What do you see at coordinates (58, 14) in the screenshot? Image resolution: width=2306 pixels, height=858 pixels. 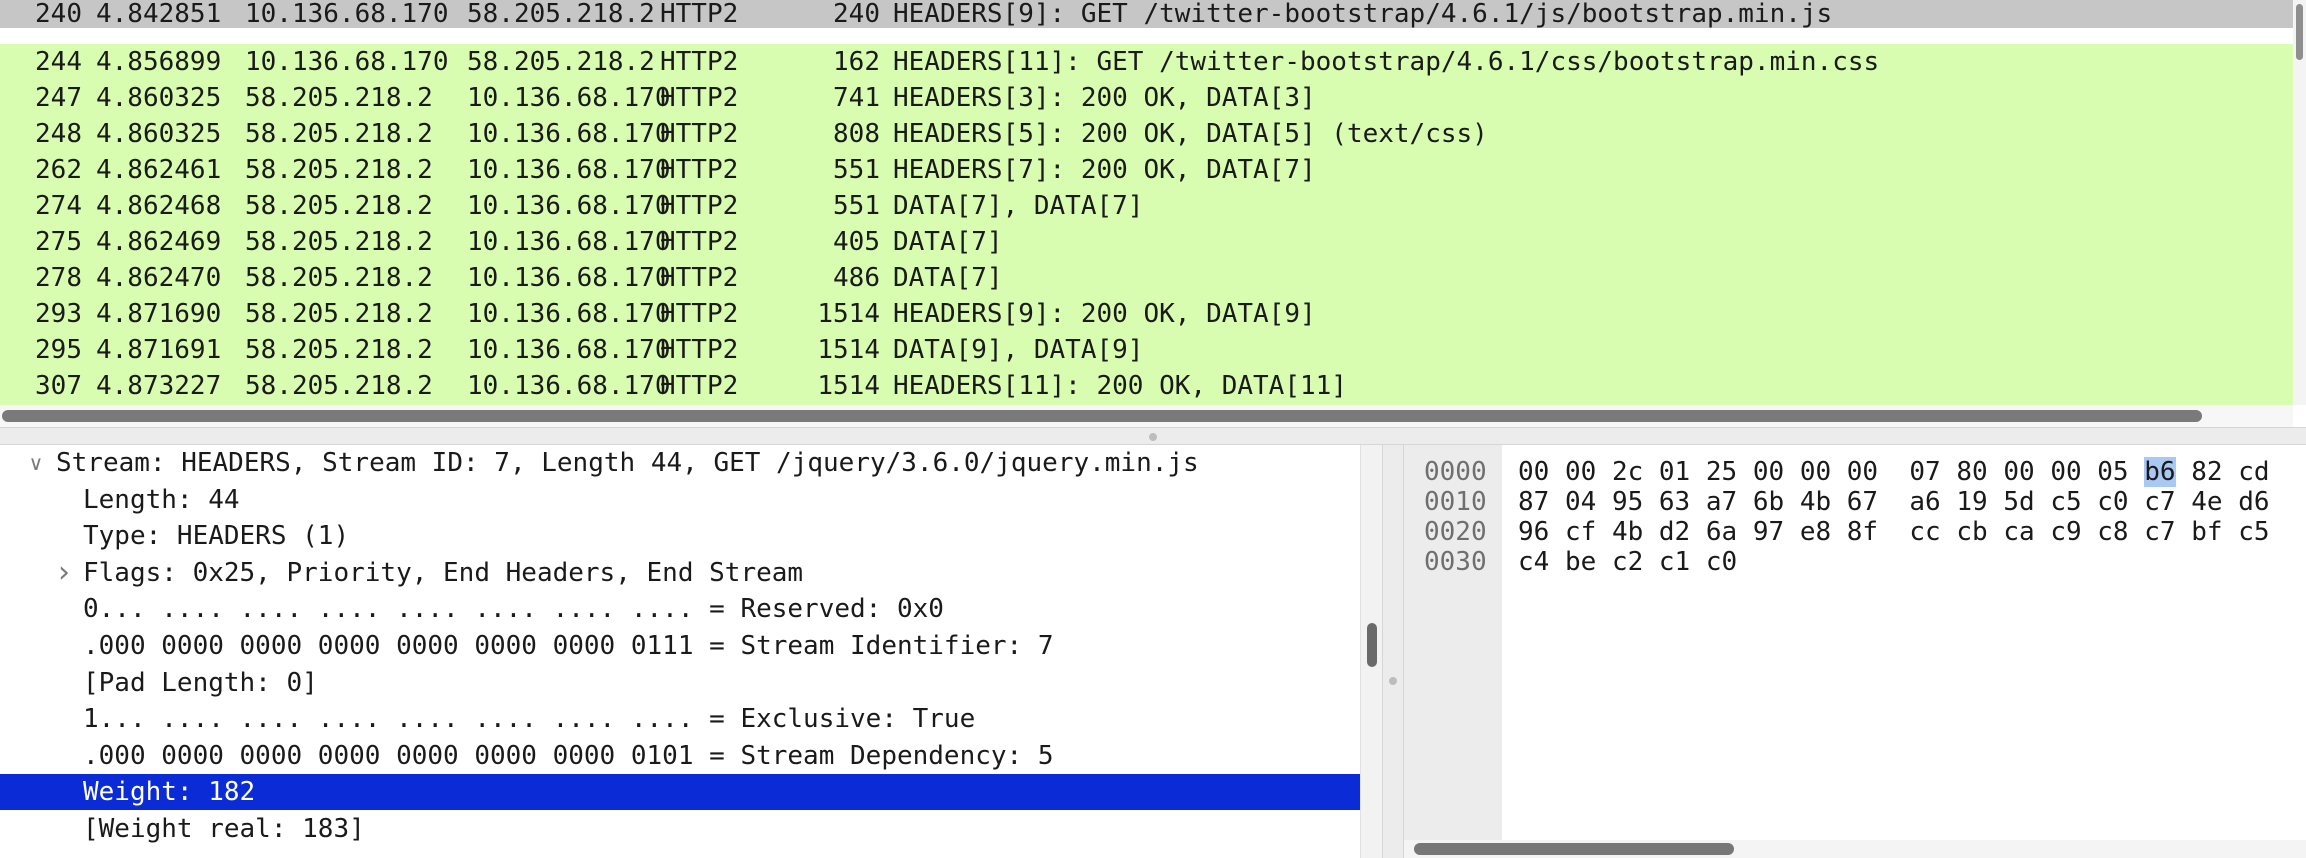 I see `packet-cell-no: 240` at bounding box center [58, 14].